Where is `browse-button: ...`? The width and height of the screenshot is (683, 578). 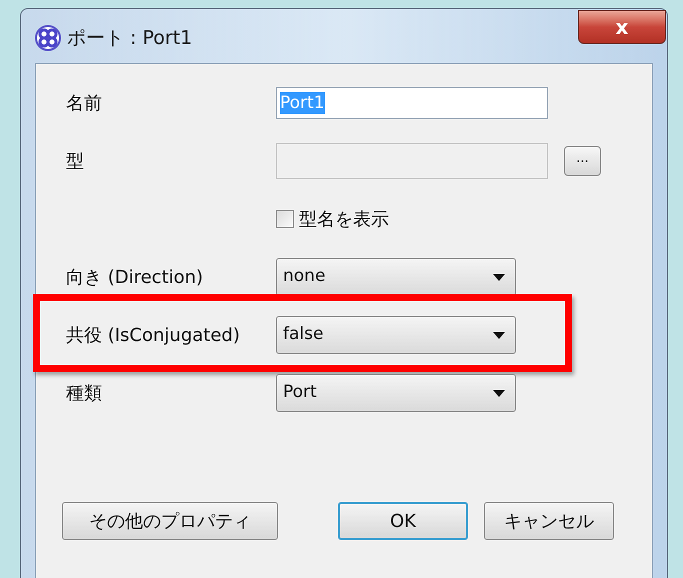
browse-button: ... is located at coordinates (582, 161).